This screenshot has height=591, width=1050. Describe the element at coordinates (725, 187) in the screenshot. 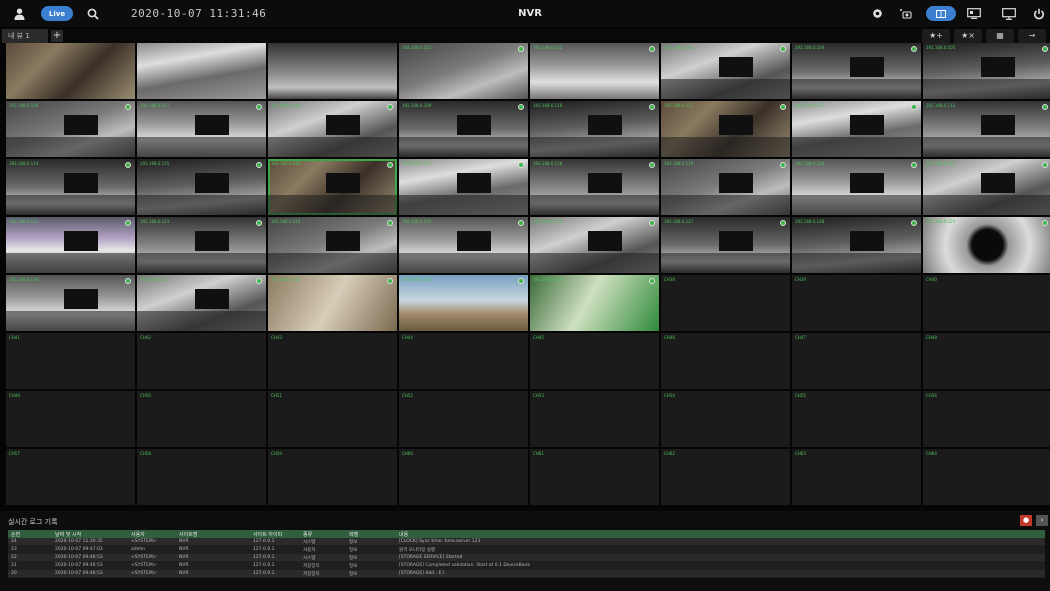

I see `camera-tile: 192.168.0.119` at that location.